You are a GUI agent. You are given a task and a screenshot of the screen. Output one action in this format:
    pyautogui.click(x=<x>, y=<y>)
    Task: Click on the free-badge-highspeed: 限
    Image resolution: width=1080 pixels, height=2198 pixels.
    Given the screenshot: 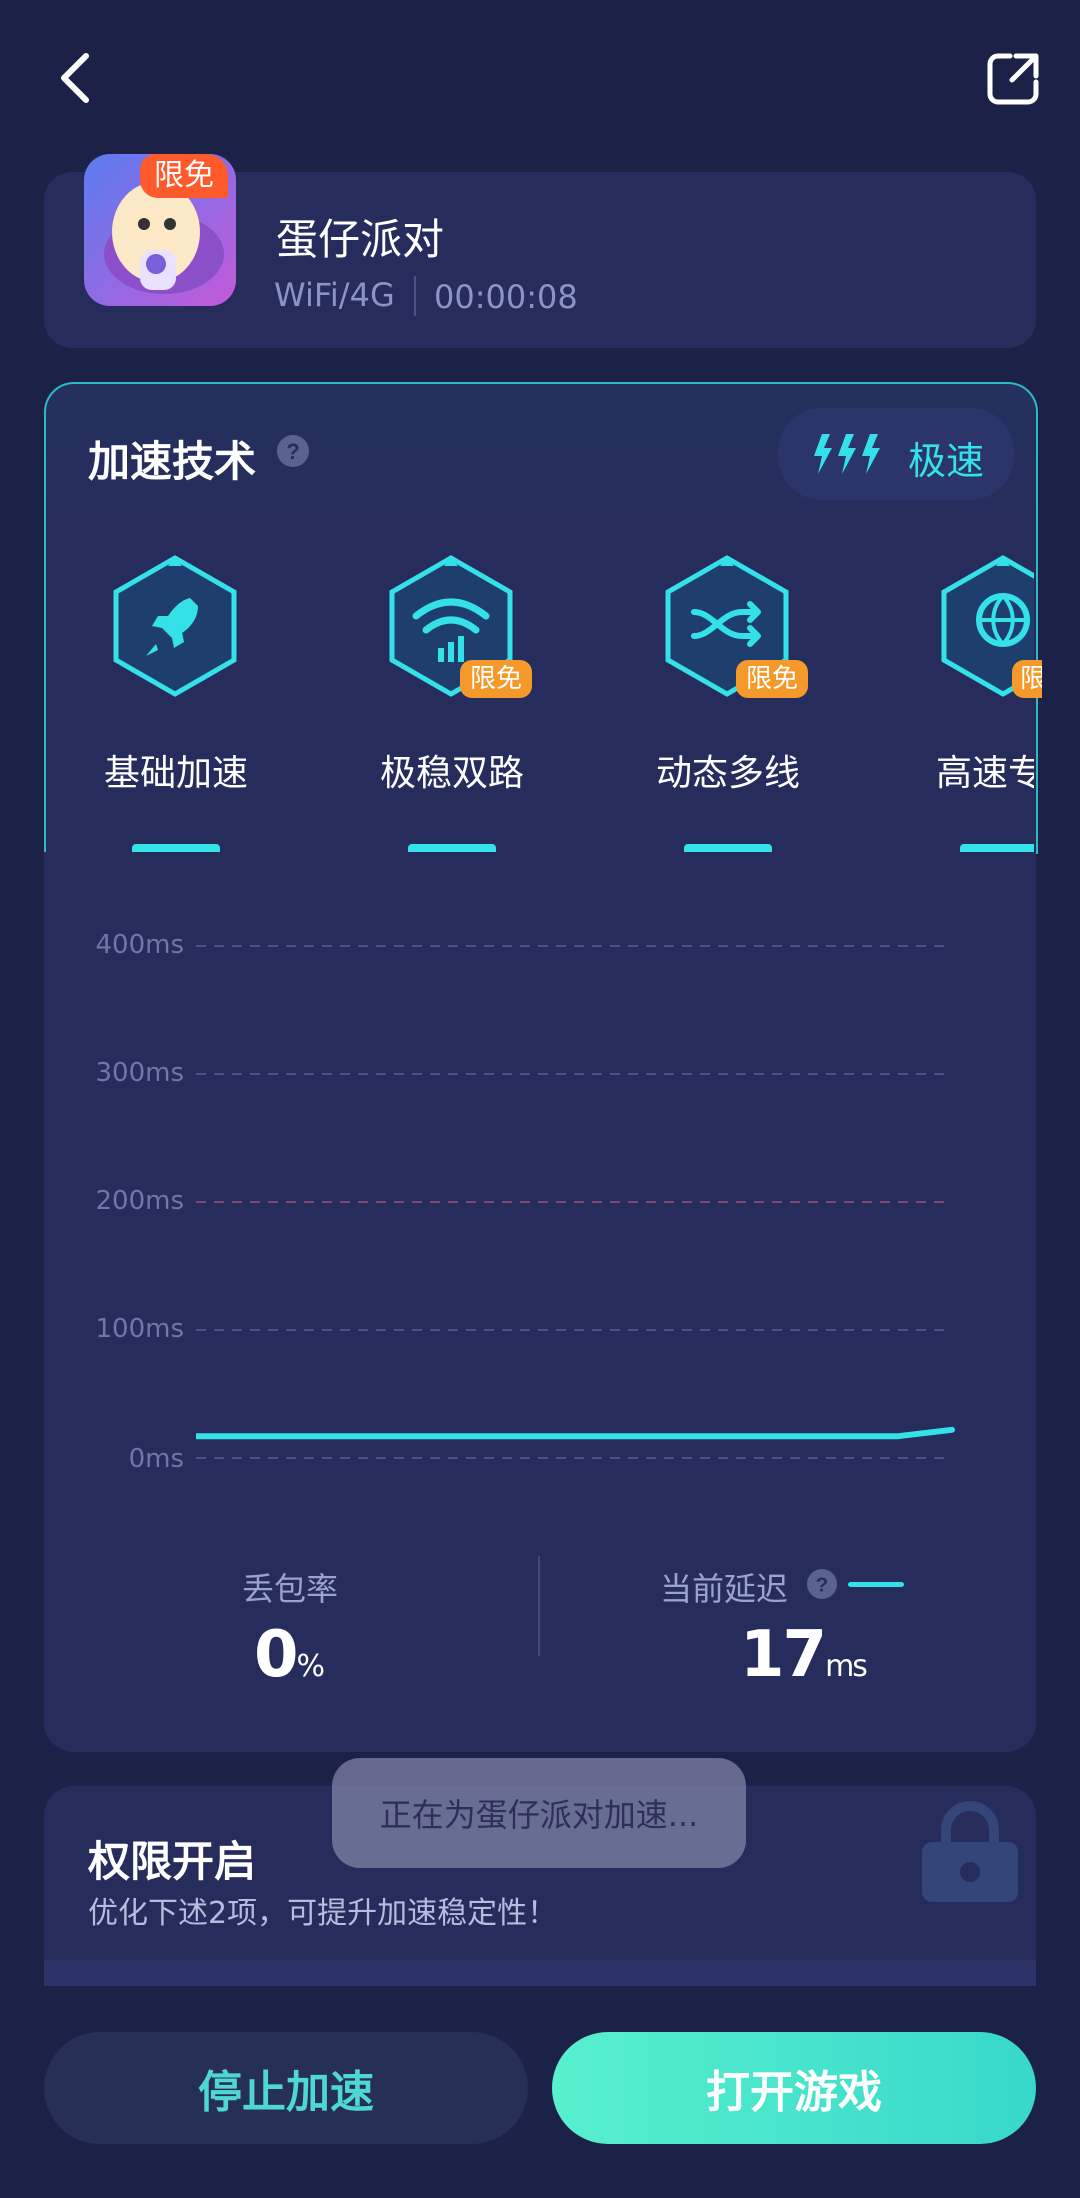 What is the action you would take?
    pyautogui.click(x=1027, y=679)
    